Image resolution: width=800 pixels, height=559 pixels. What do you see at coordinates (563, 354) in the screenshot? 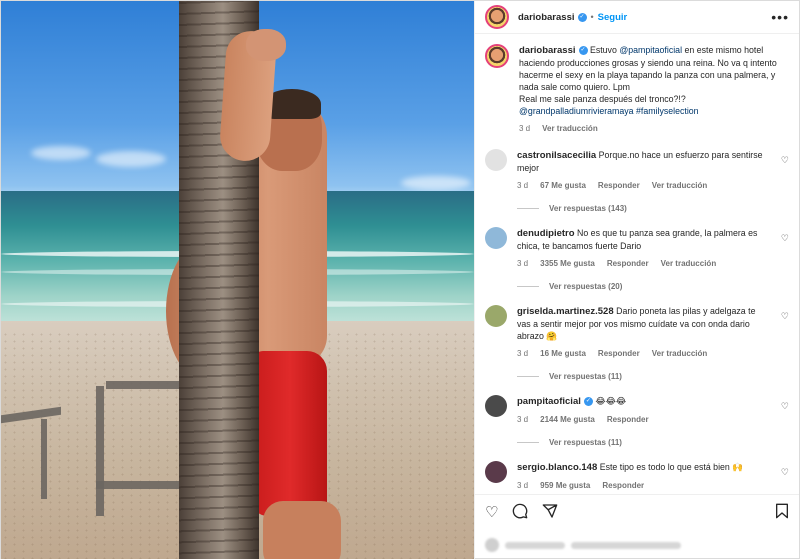
I see `comment-likes: 16 Me gusta` at bounding box center [563, 354].